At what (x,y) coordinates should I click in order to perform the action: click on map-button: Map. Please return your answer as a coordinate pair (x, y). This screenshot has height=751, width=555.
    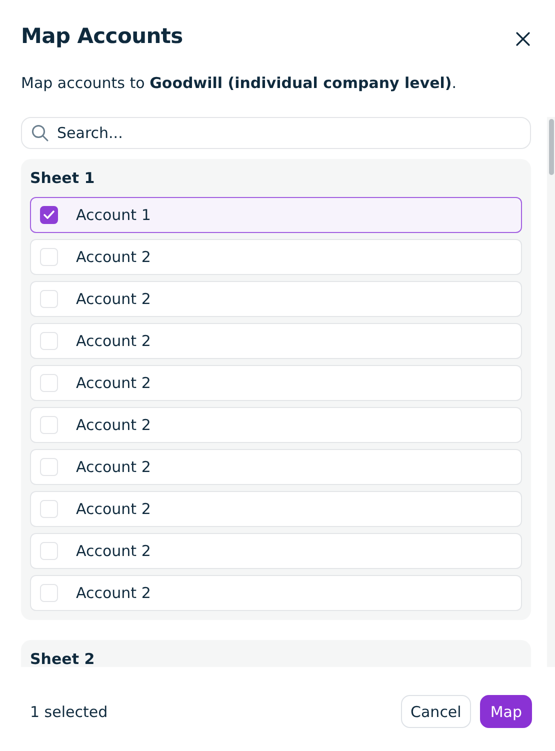
    Looking at the image, I should click on (506, 711).